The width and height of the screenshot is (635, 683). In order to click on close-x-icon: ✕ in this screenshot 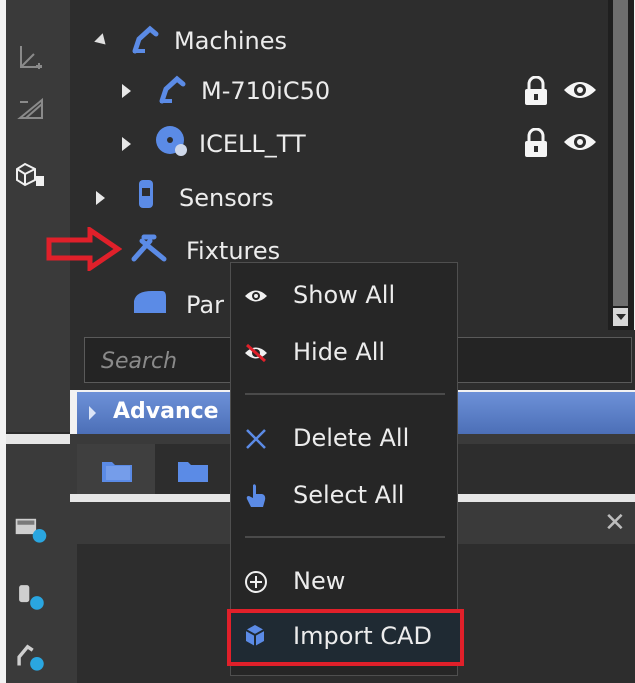, I will do `click(615, 523)`.